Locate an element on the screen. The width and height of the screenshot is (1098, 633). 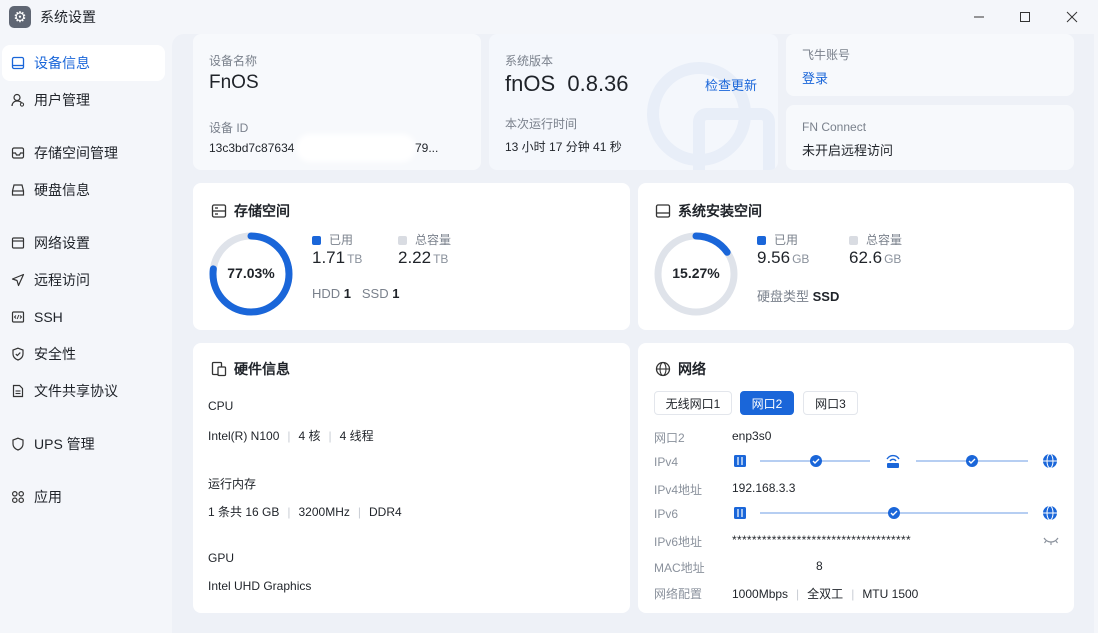
tab-port-3: 网口3 is located at coordinates (830, 403).